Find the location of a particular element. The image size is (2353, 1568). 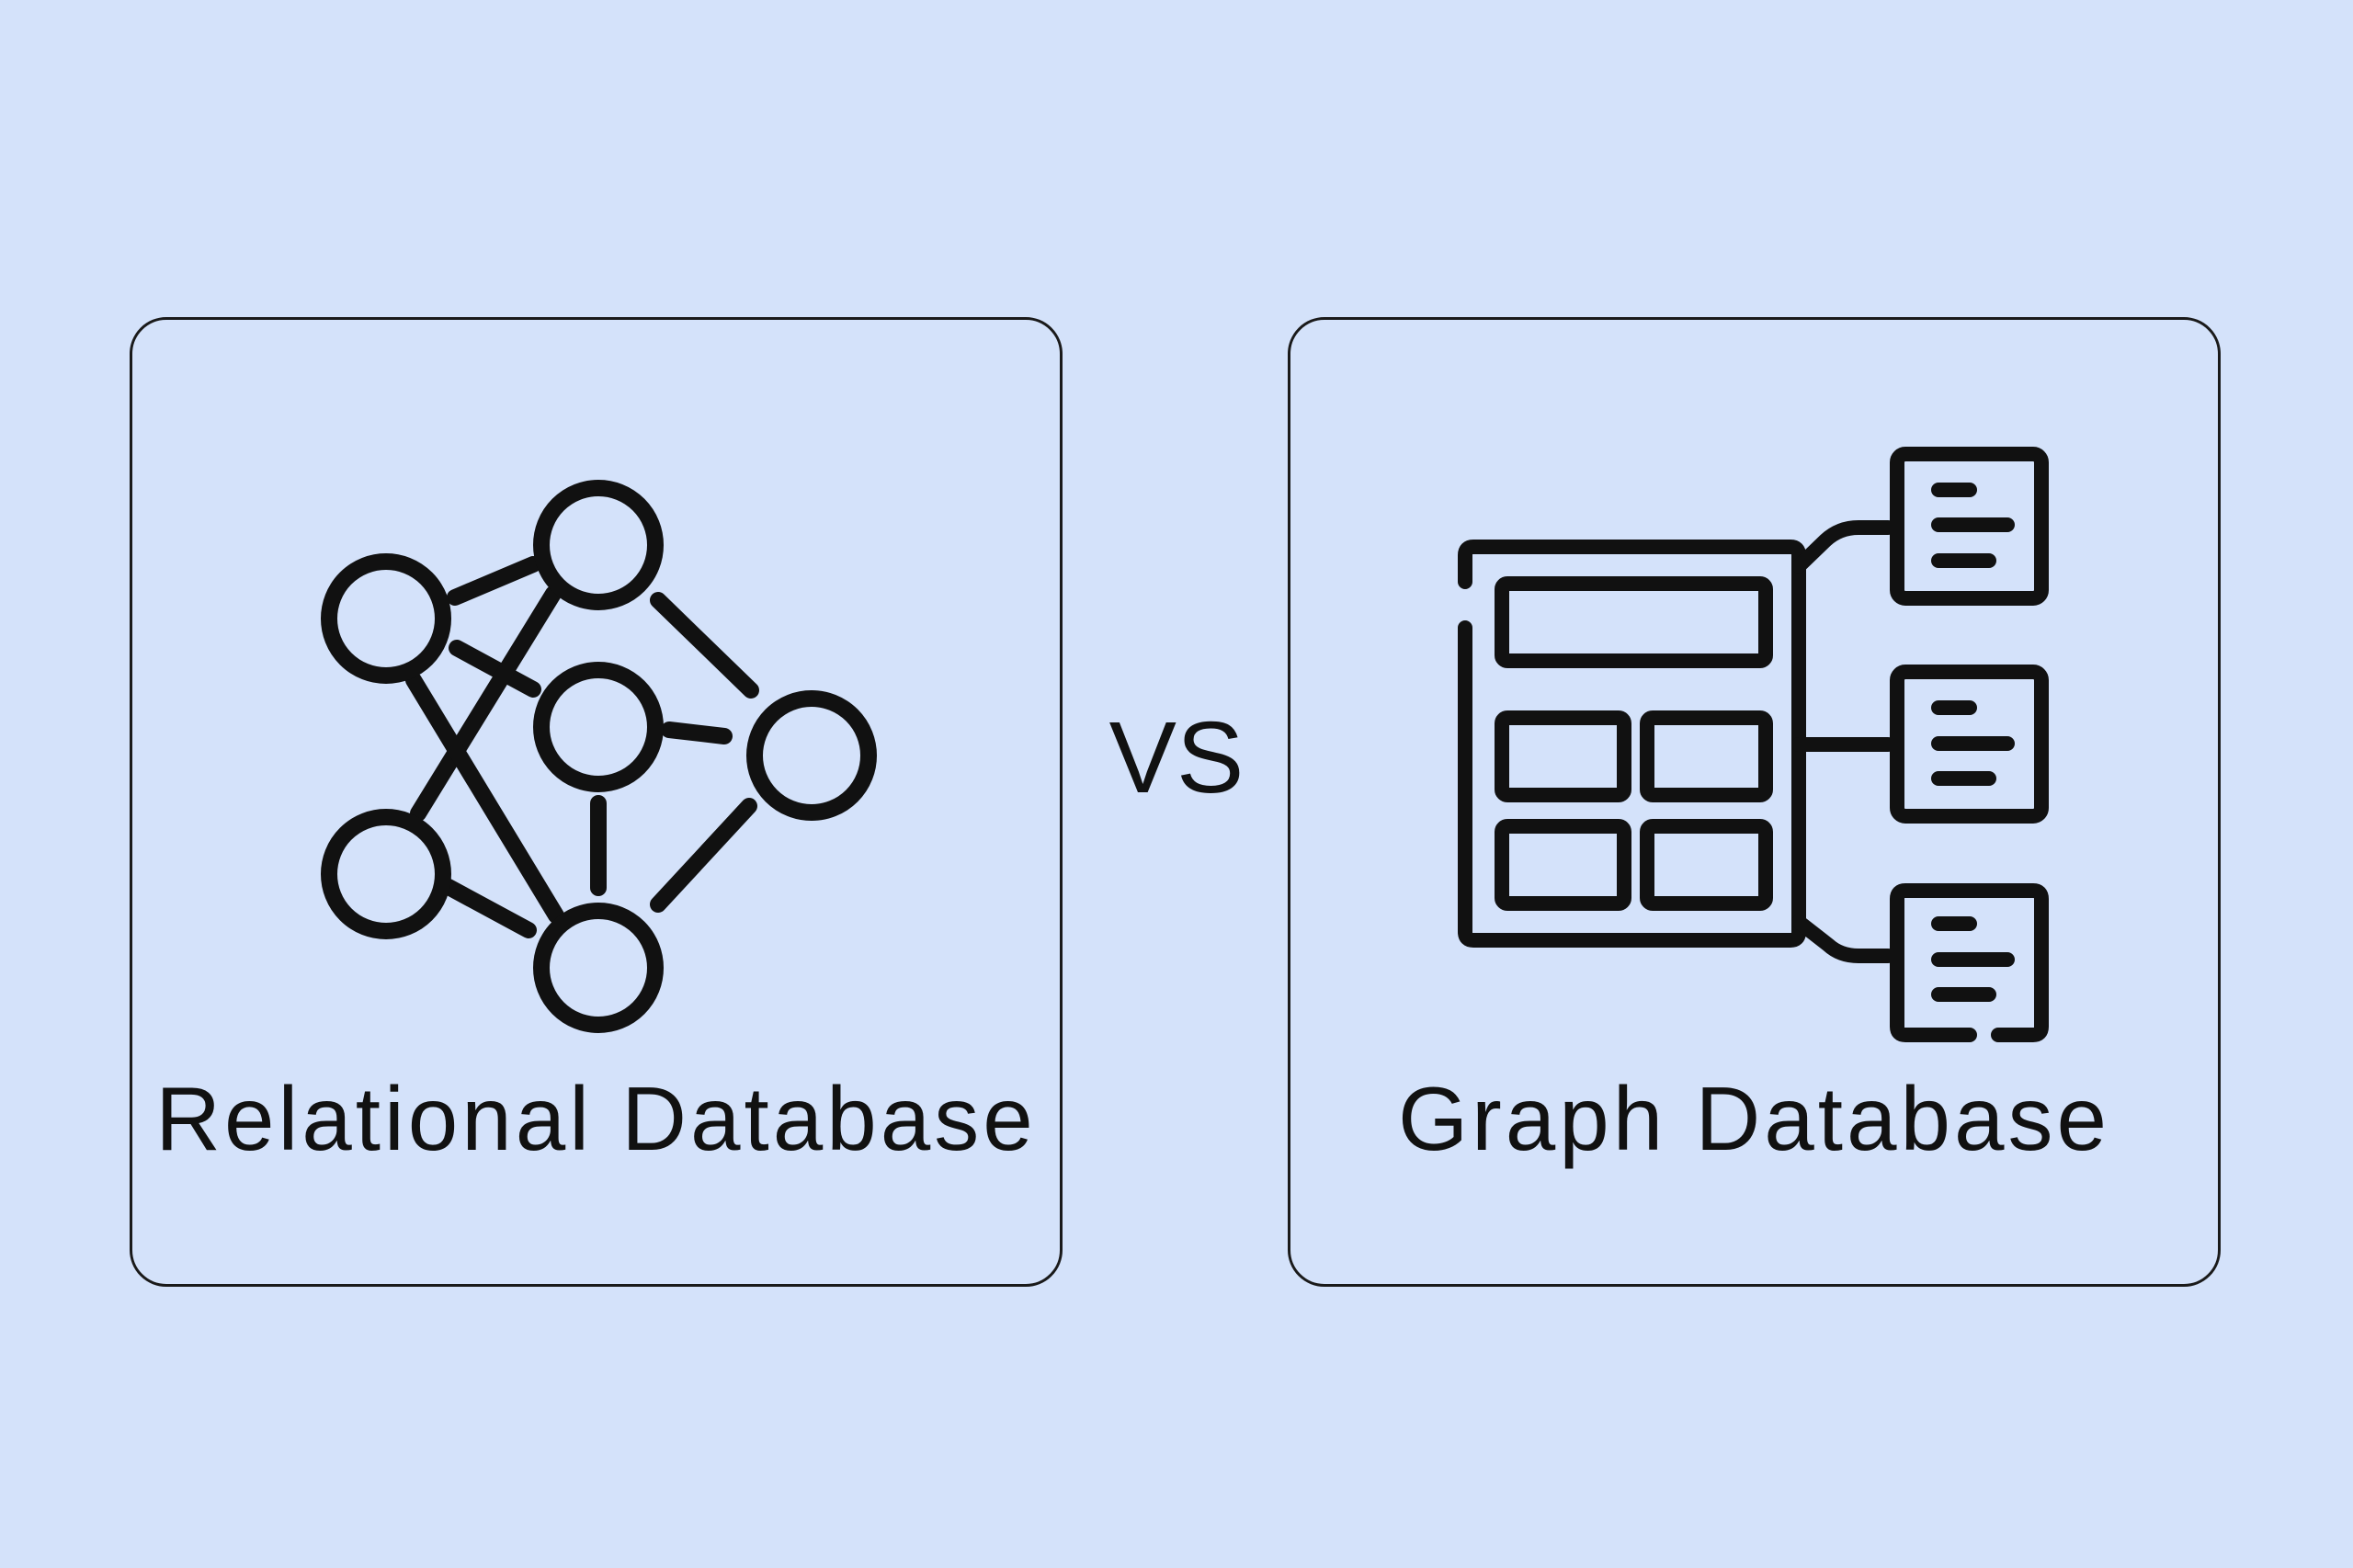

network-nodes-icon is located at coordinates (599, 756).